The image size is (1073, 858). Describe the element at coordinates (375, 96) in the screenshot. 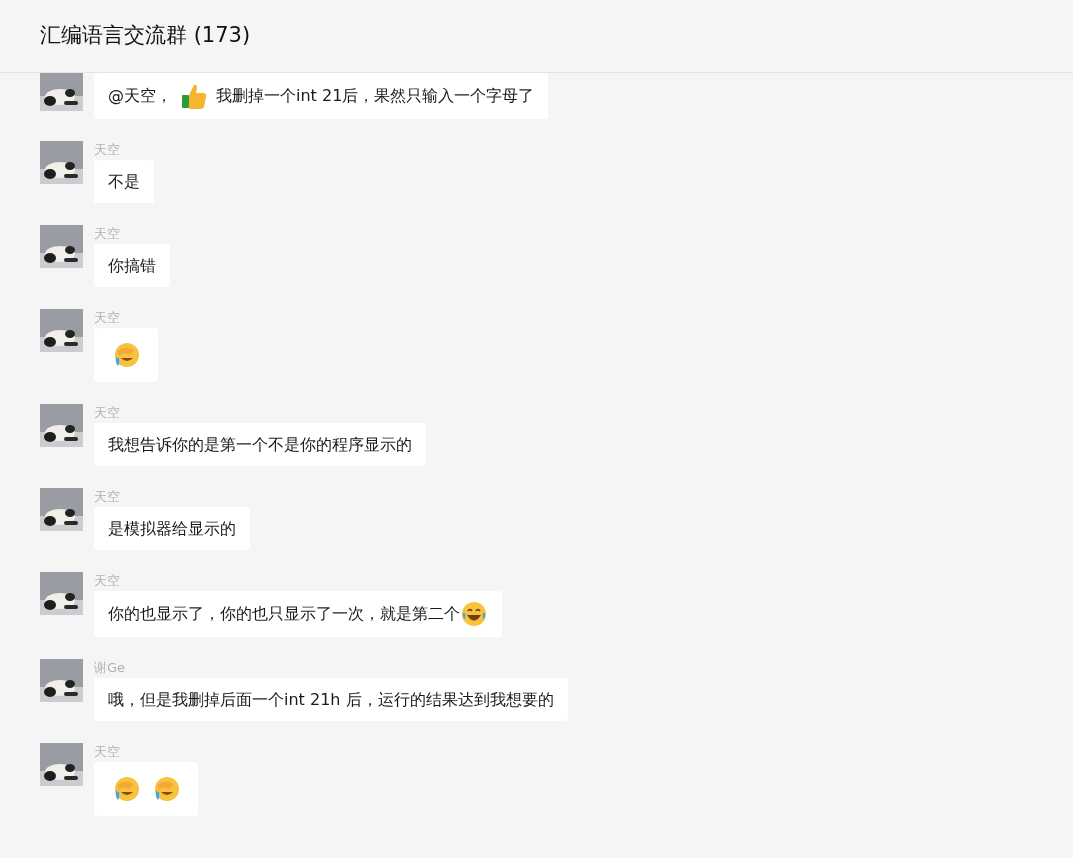

I see `message-text: 我删掉一个int 21后，果然只输入一个字母了` at that location.